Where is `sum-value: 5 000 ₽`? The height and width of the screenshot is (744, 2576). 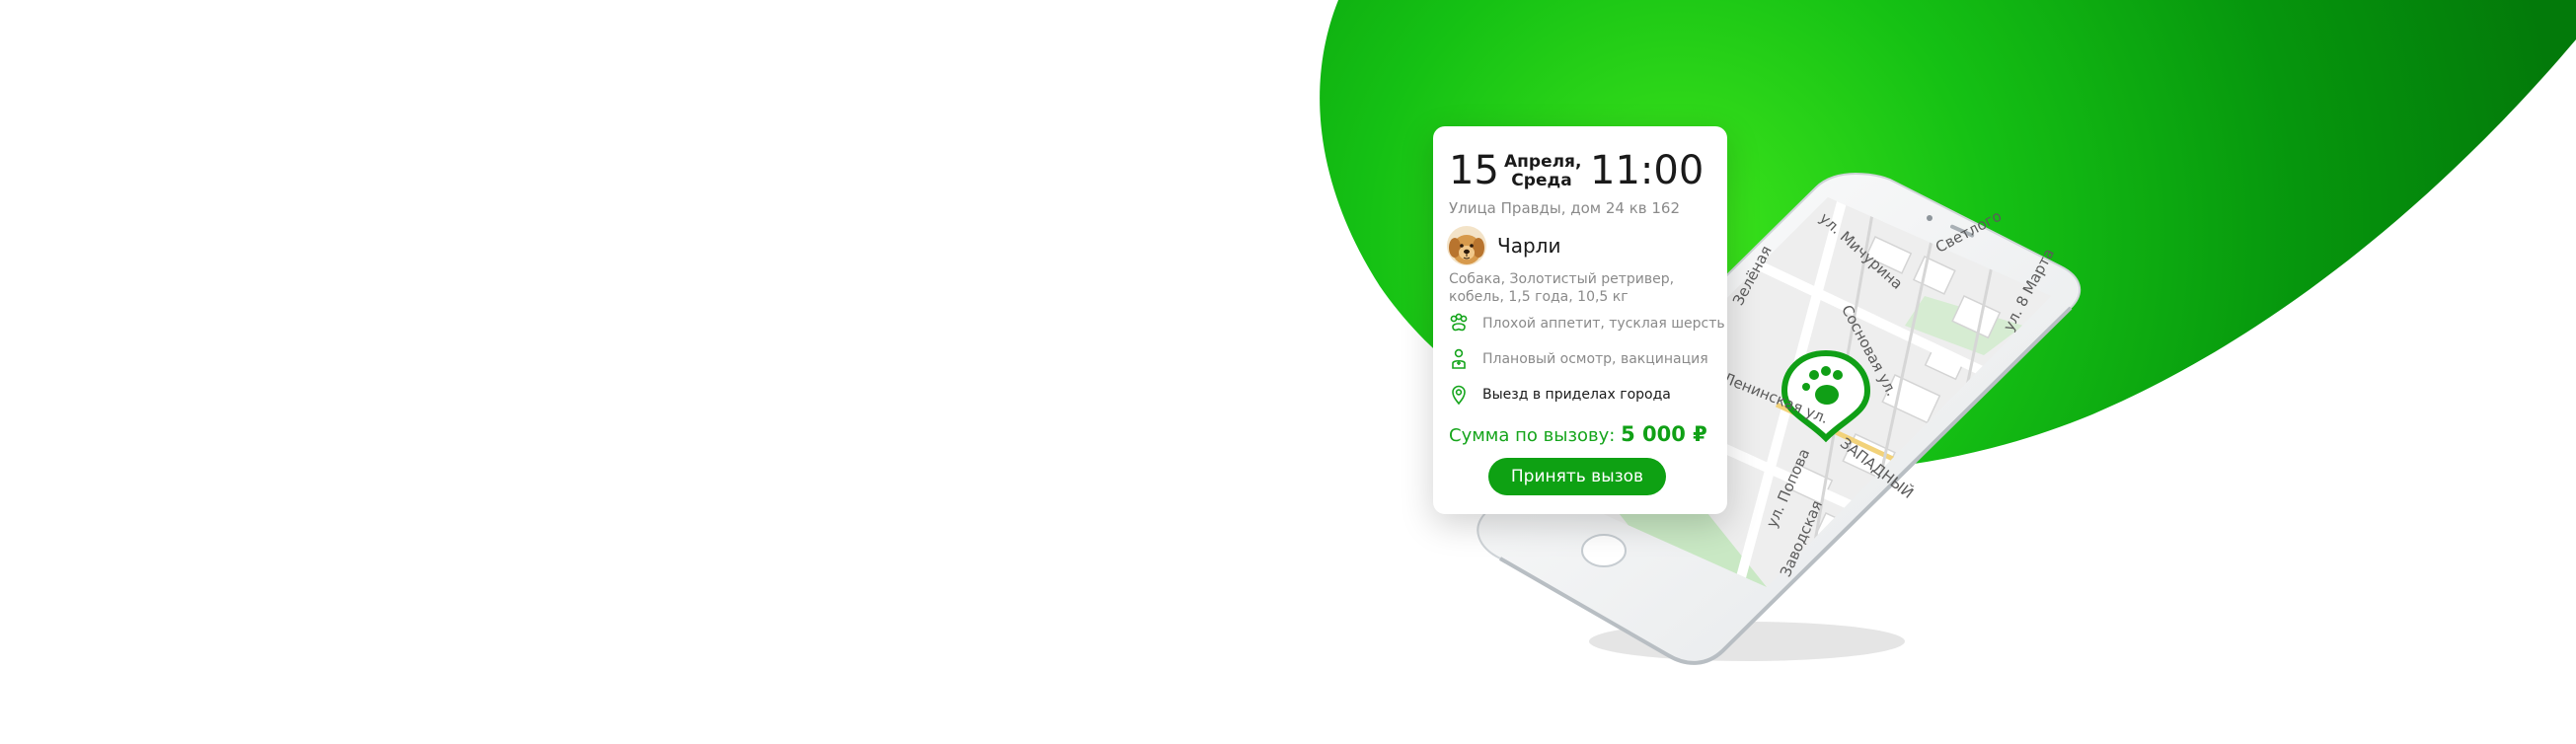
sum-value: 5 000 ₽ is located at coordinates (1664, 434).